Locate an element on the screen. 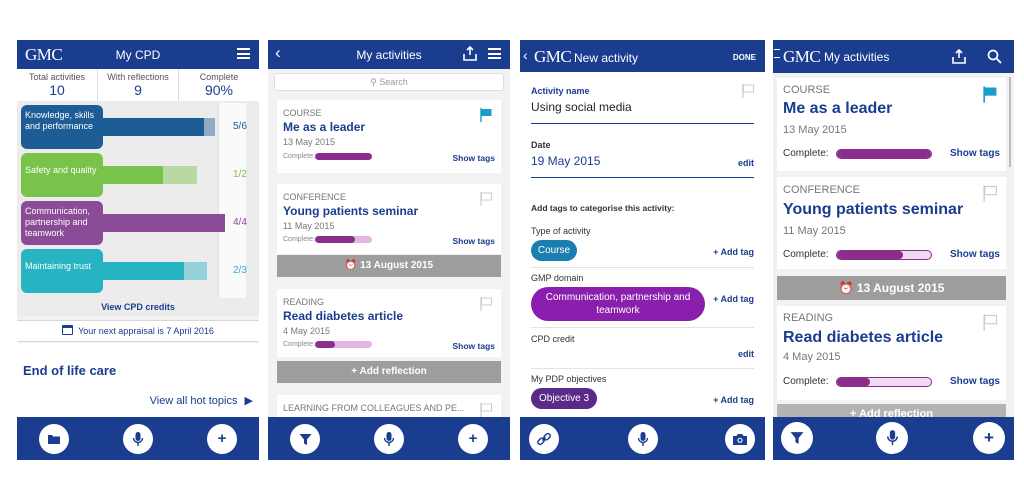 The image size is (1024, 499). date-divider: ⏰ 13 August 2015 is located at coordinates (891, 288).